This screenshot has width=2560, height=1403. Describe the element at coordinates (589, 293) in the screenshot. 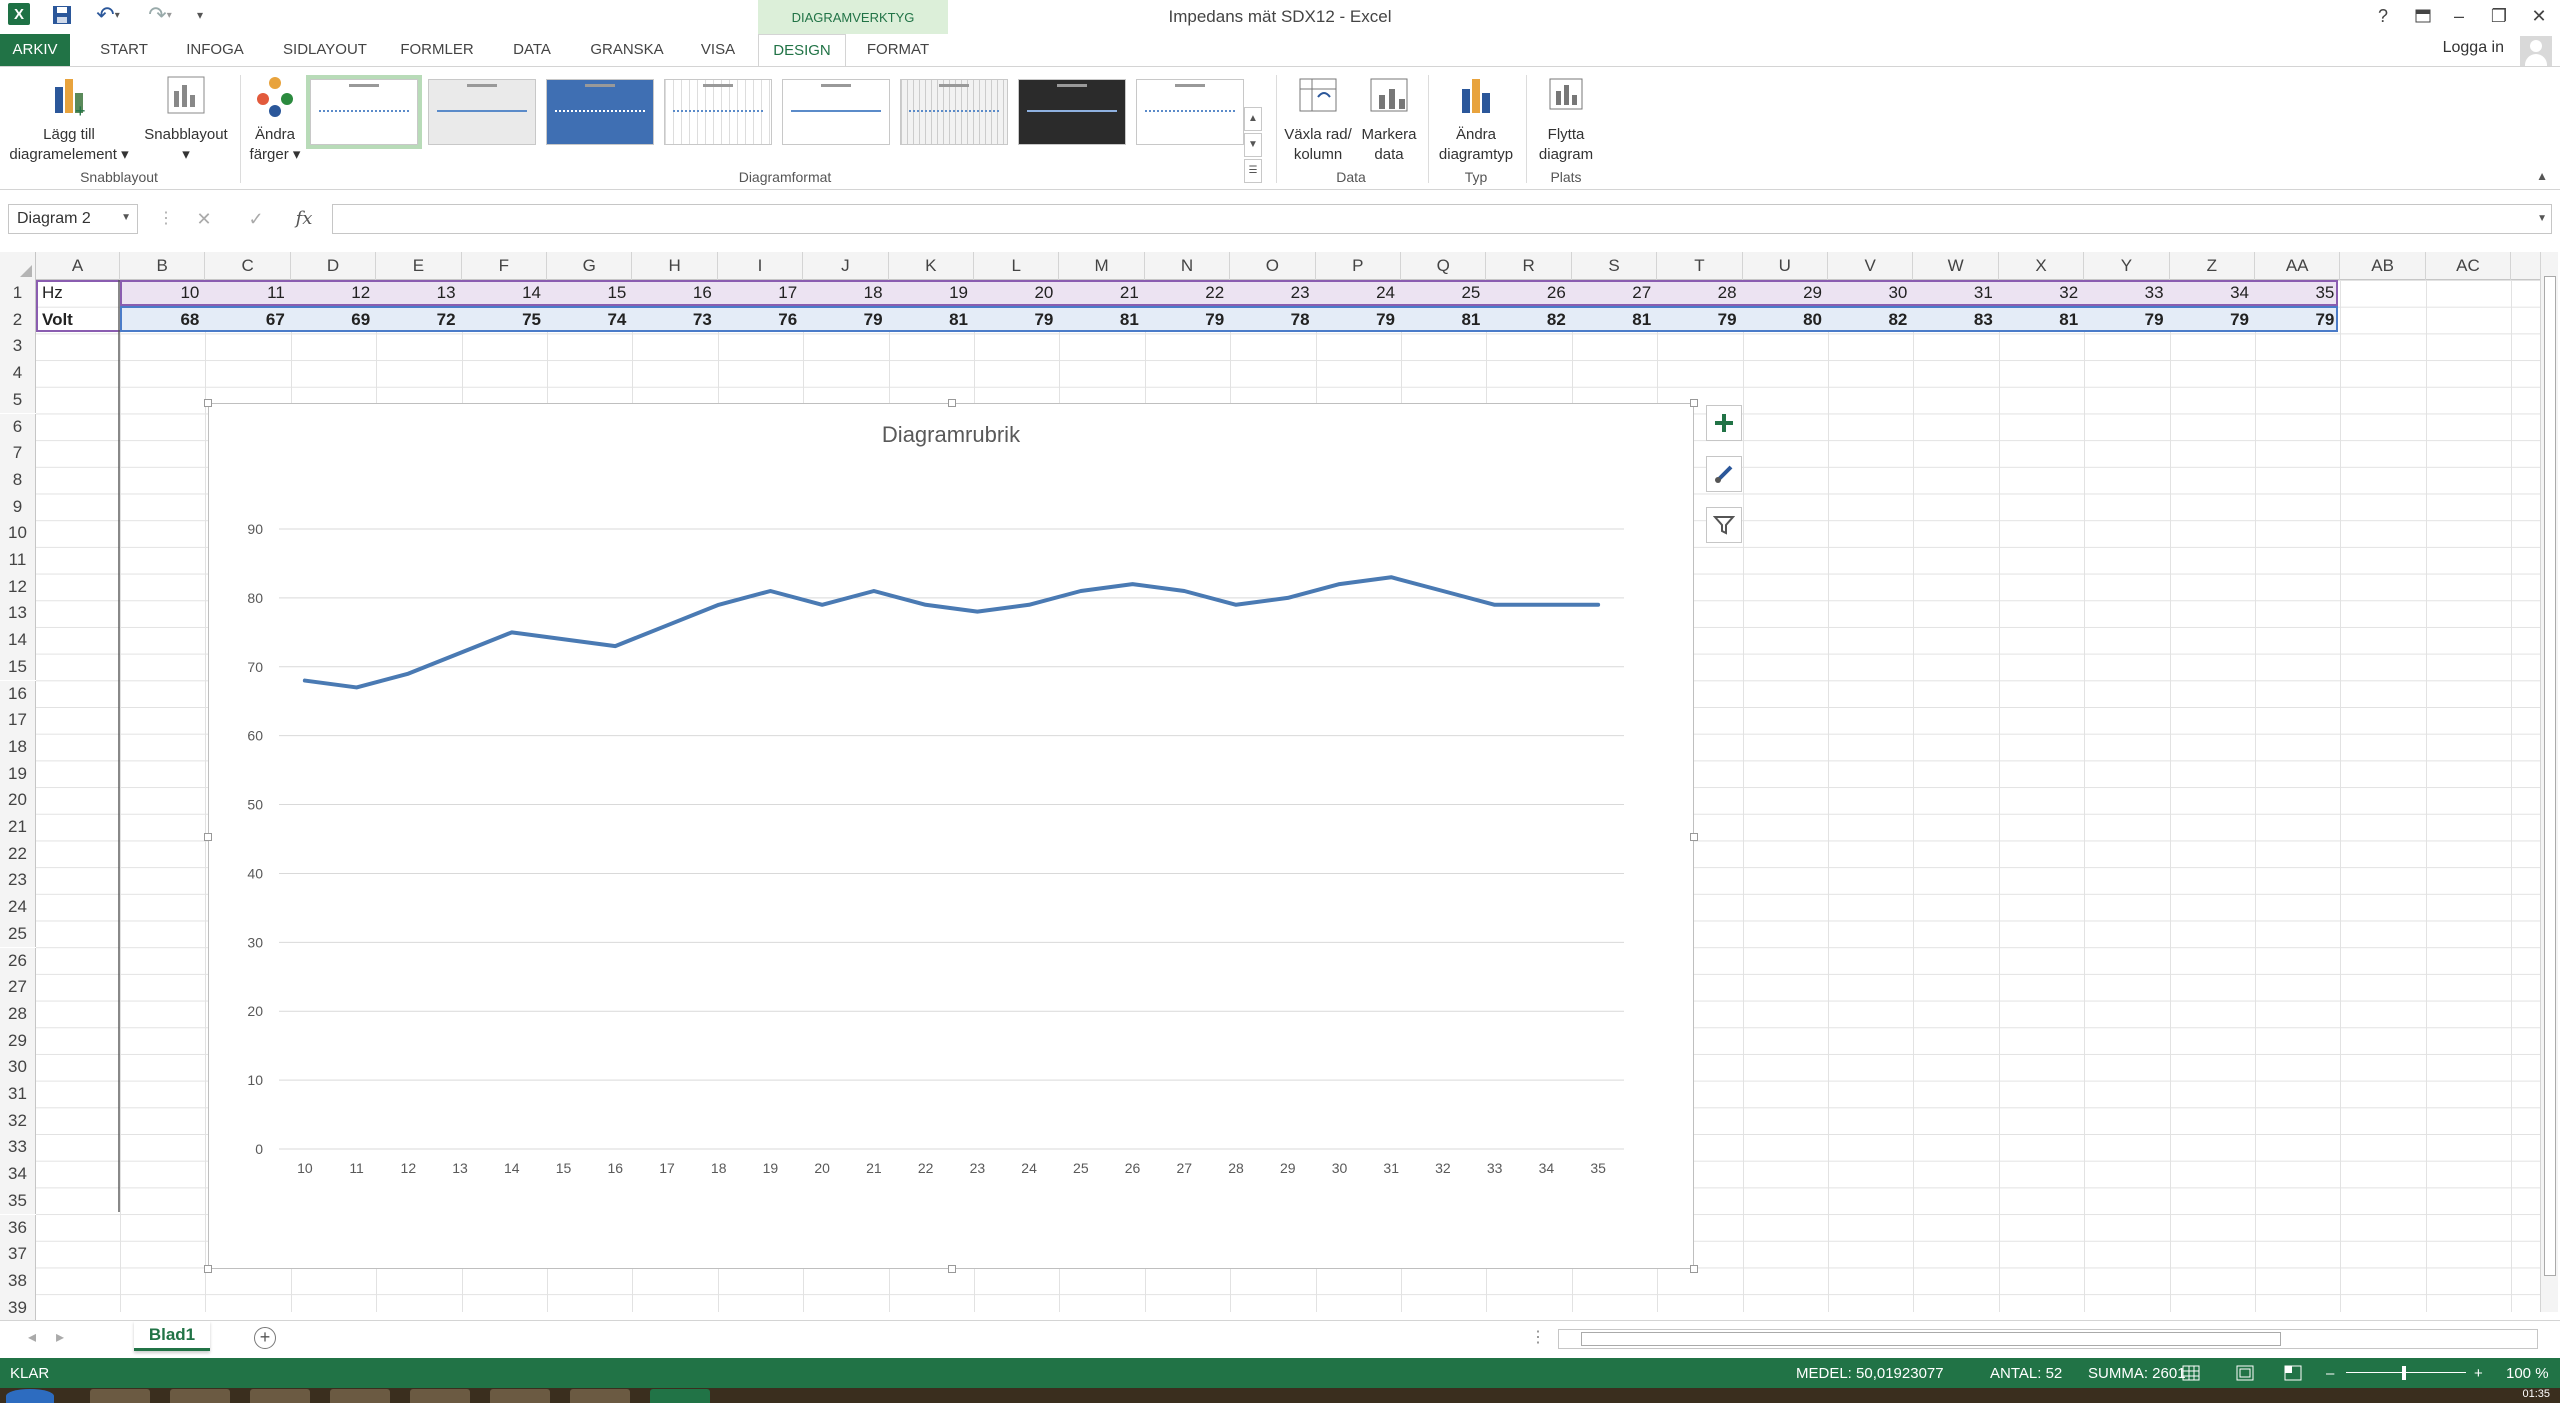

I see `cell: 15` at that location.